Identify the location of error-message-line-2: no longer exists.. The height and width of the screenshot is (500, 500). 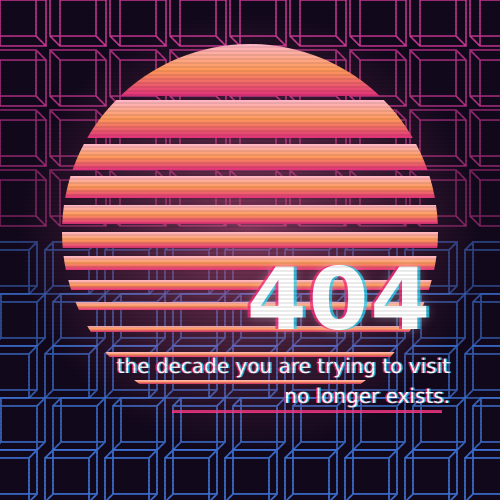
(367, 396).